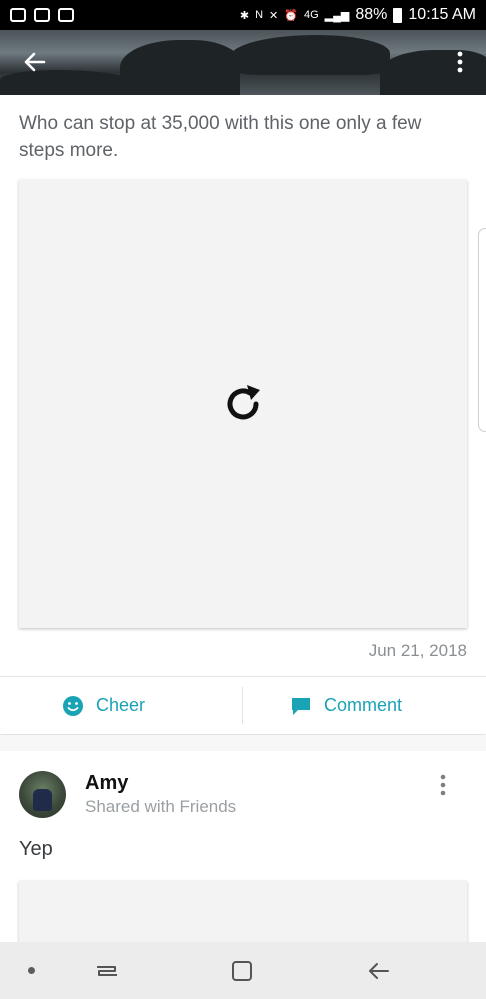  What do you see at coordinates (42, 15) in the screenshot?
I see `app-icon` at bounding box center [42, 15].